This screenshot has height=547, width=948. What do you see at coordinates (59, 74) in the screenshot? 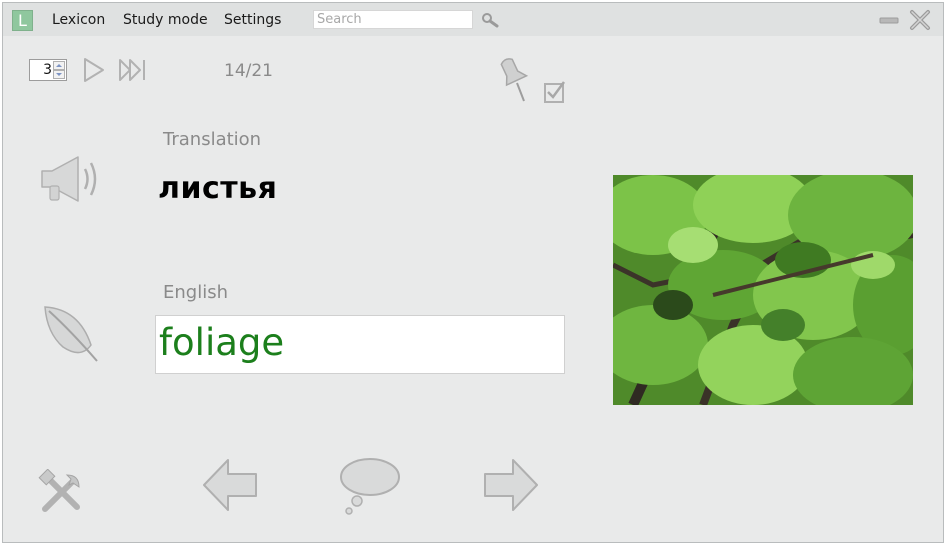
I see `stepper-down-button` at bounding box center [59, 74].